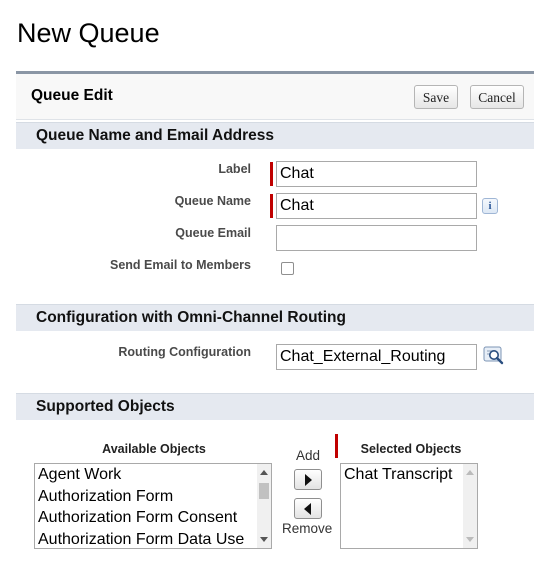 The height and width of the screenshot is (565, 534). I want to click on add-button, so click(308, 479).